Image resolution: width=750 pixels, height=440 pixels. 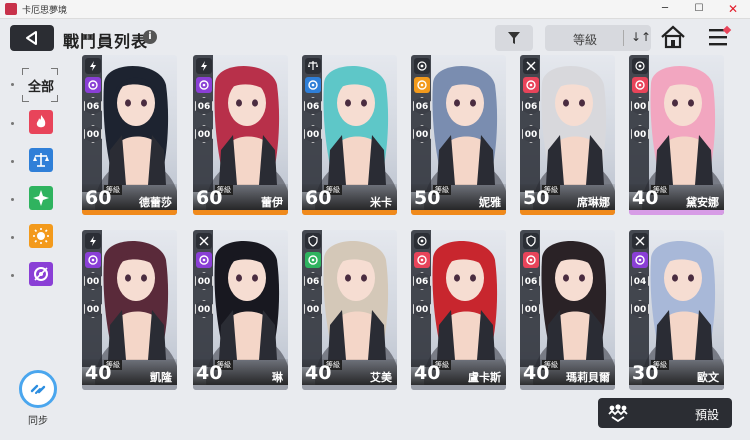 What do you see at coordinates (129, 310) in the screenshot?
I see `operator-card: 00 00 等級 40 凱隆` at bounding box center [129, 310].